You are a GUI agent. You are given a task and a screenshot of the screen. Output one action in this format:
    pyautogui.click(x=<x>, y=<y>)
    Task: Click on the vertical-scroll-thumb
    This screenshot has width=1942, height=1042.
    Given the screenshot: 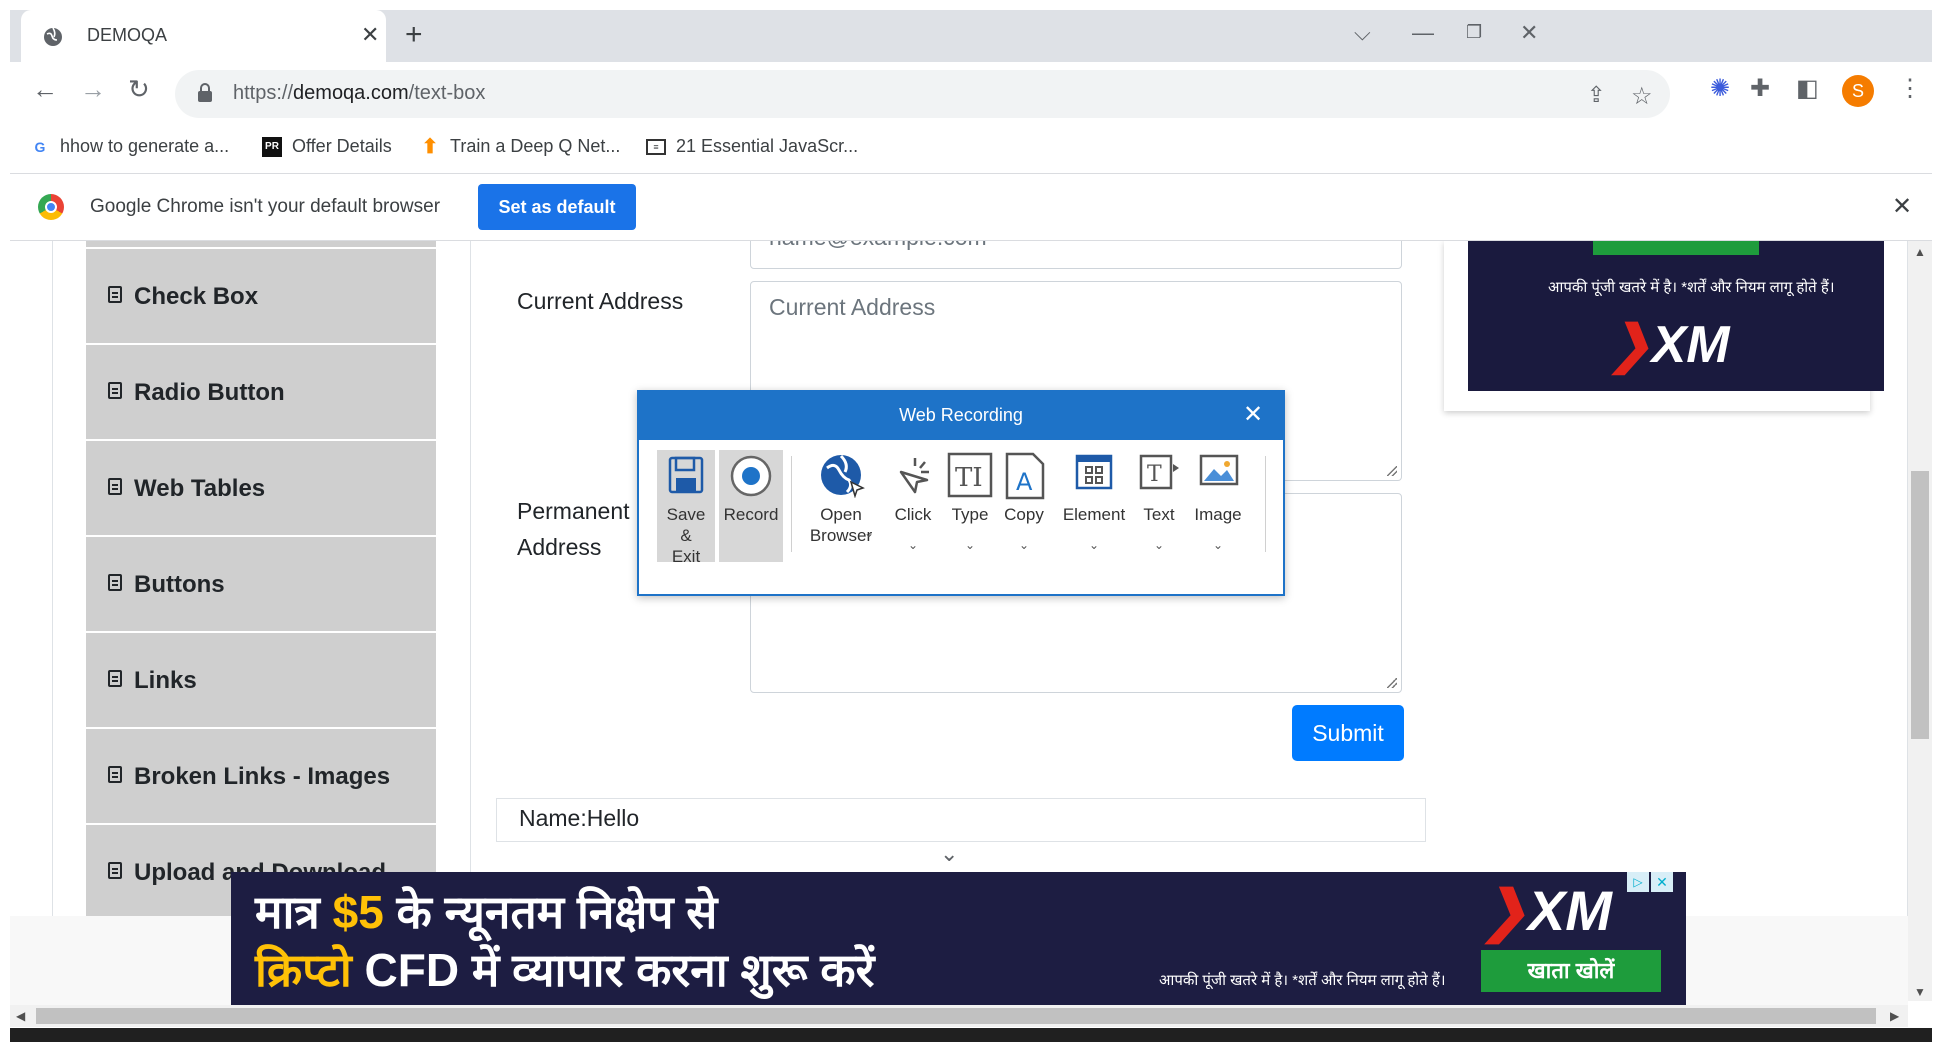 What is the action you would take?
    pyautogui.click(x=1920, y=605)
    